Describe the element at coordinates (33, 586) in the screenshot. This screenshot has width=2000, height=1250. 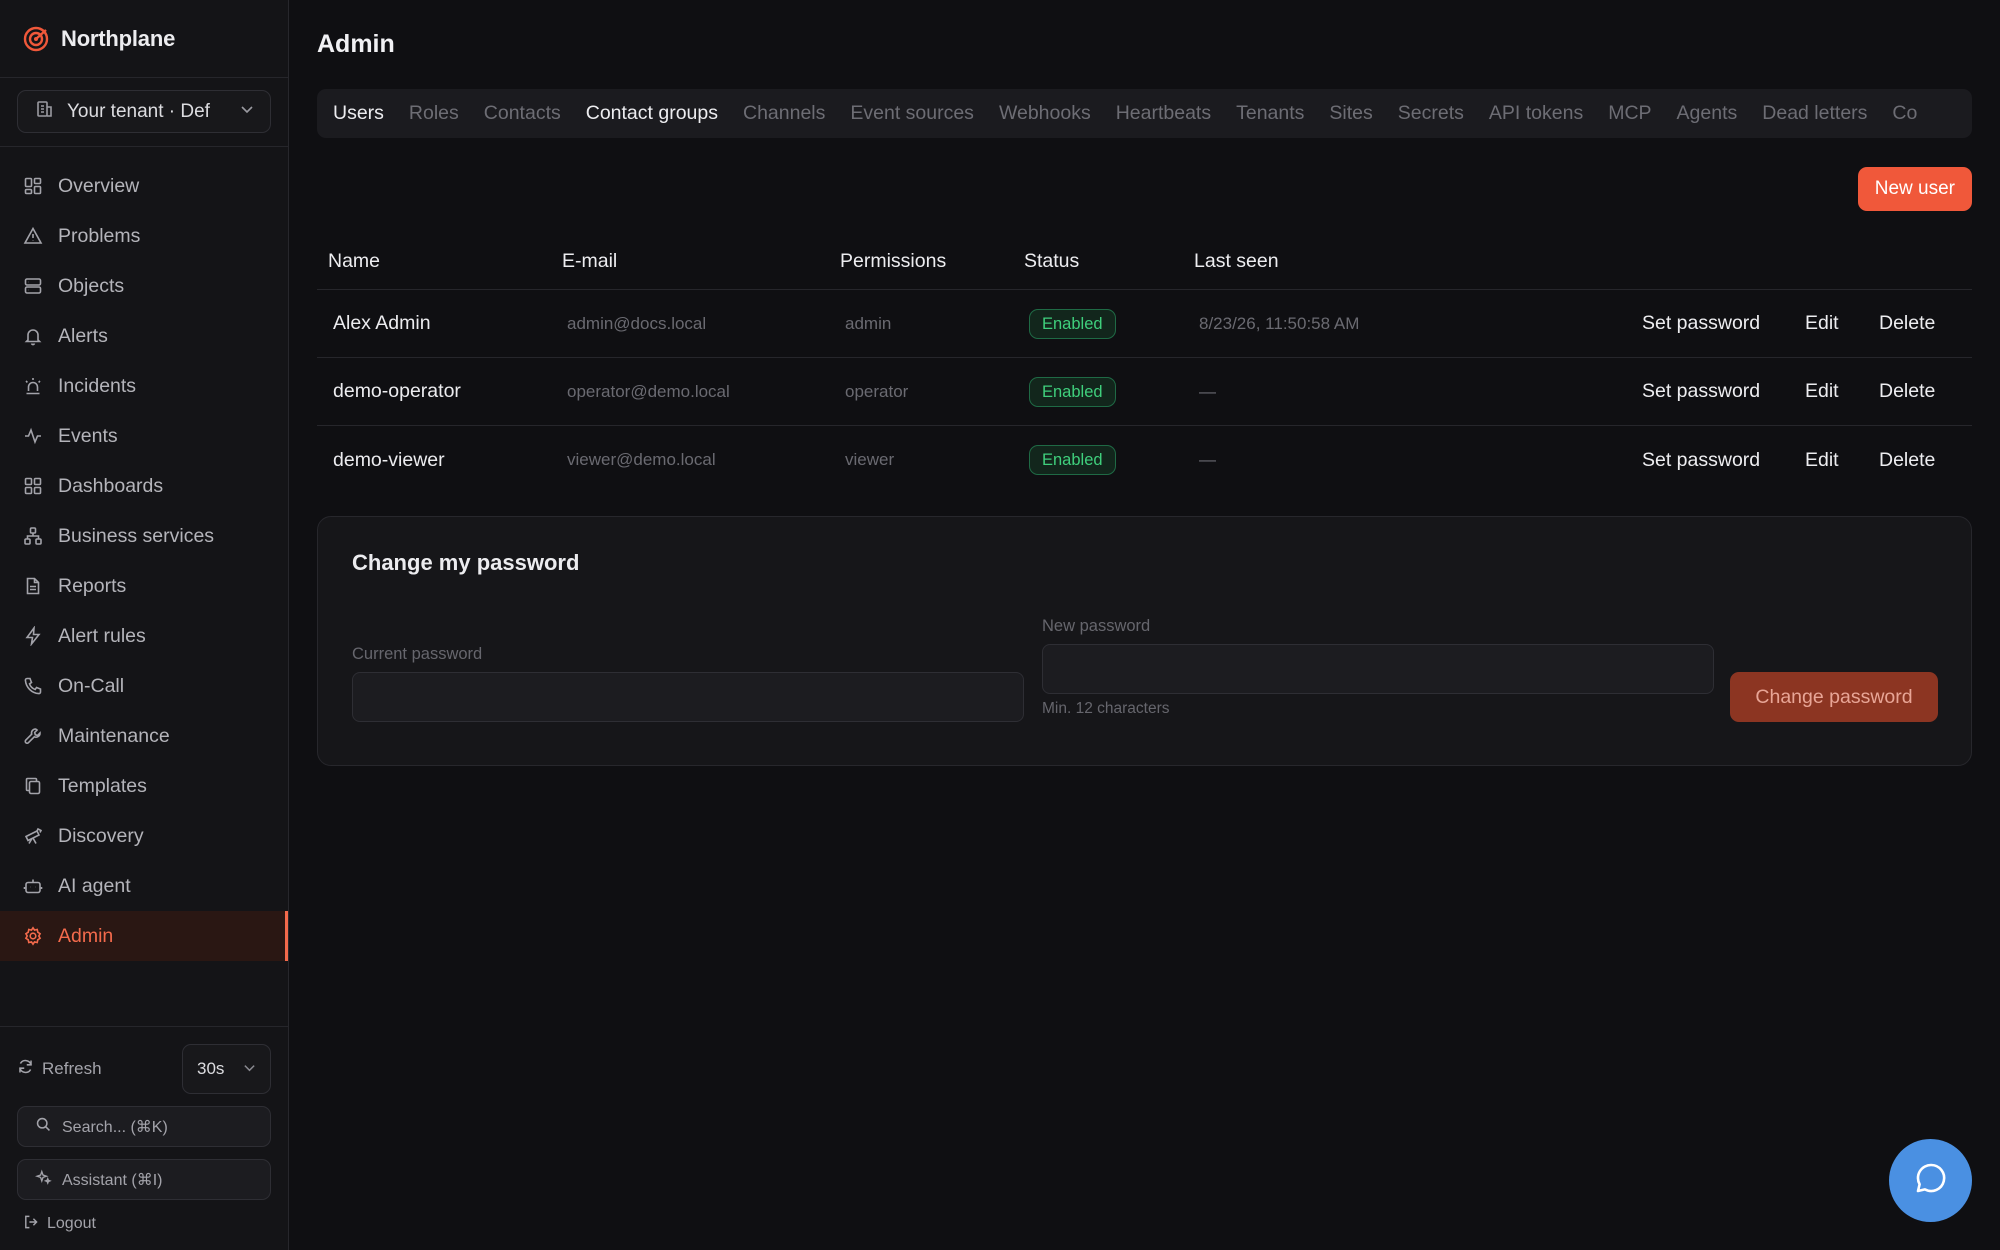
I see `file-icon` at that location.